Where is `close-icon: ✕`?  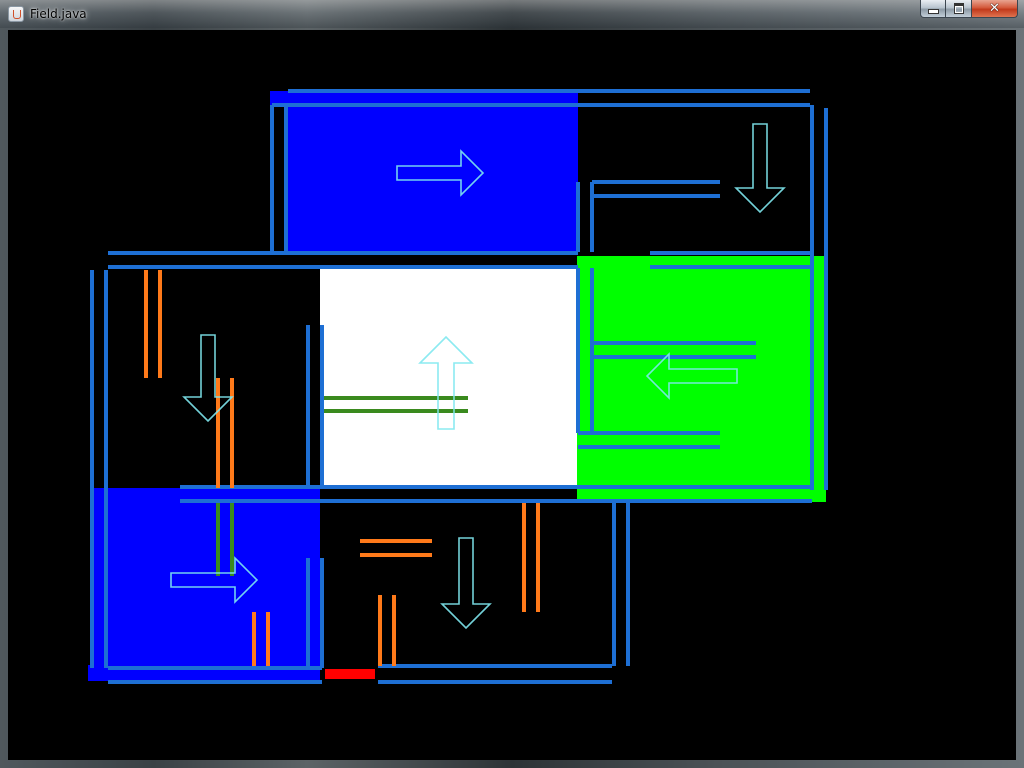
close-icon: ✕ is located at coordinates (994, 8).